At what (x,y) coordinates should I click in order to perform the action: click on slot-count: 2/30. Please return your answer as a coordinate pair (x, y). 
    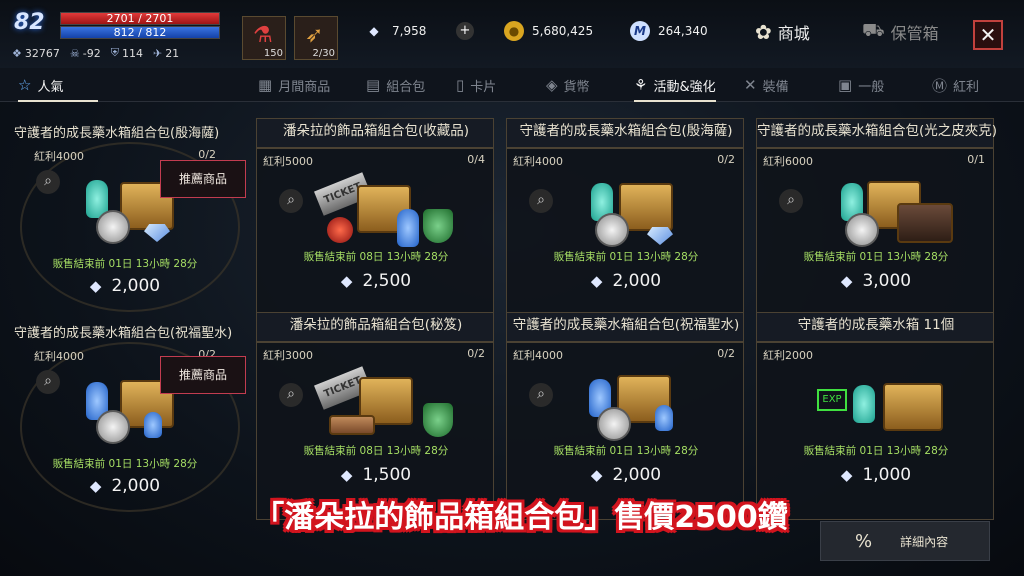
    Looking at the image, I should click on (323, 53).